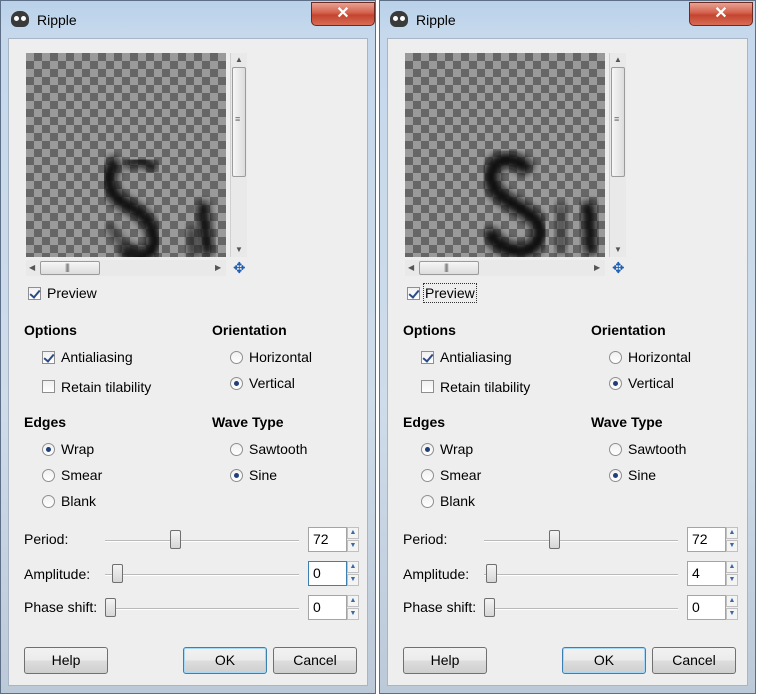 This screenshot has height=694, width=757. Describe the element at coordinates (272, 383) in the screenshot. I see `vertical-label: Vertical` at that location.